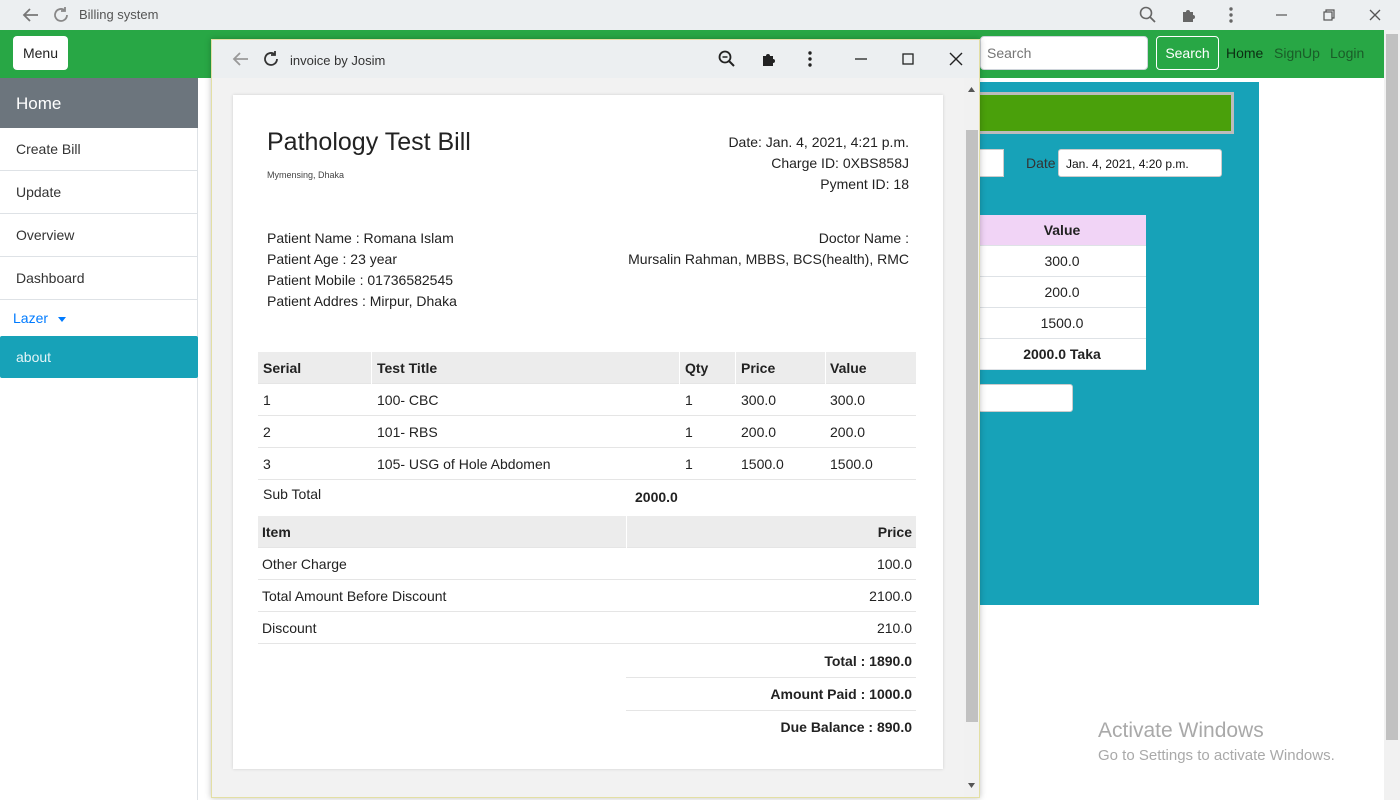  Describe the element at coordinates (587, 596) in the screenshot. I see `table-row: Total Amount Before Discount 2100.0` at that location.